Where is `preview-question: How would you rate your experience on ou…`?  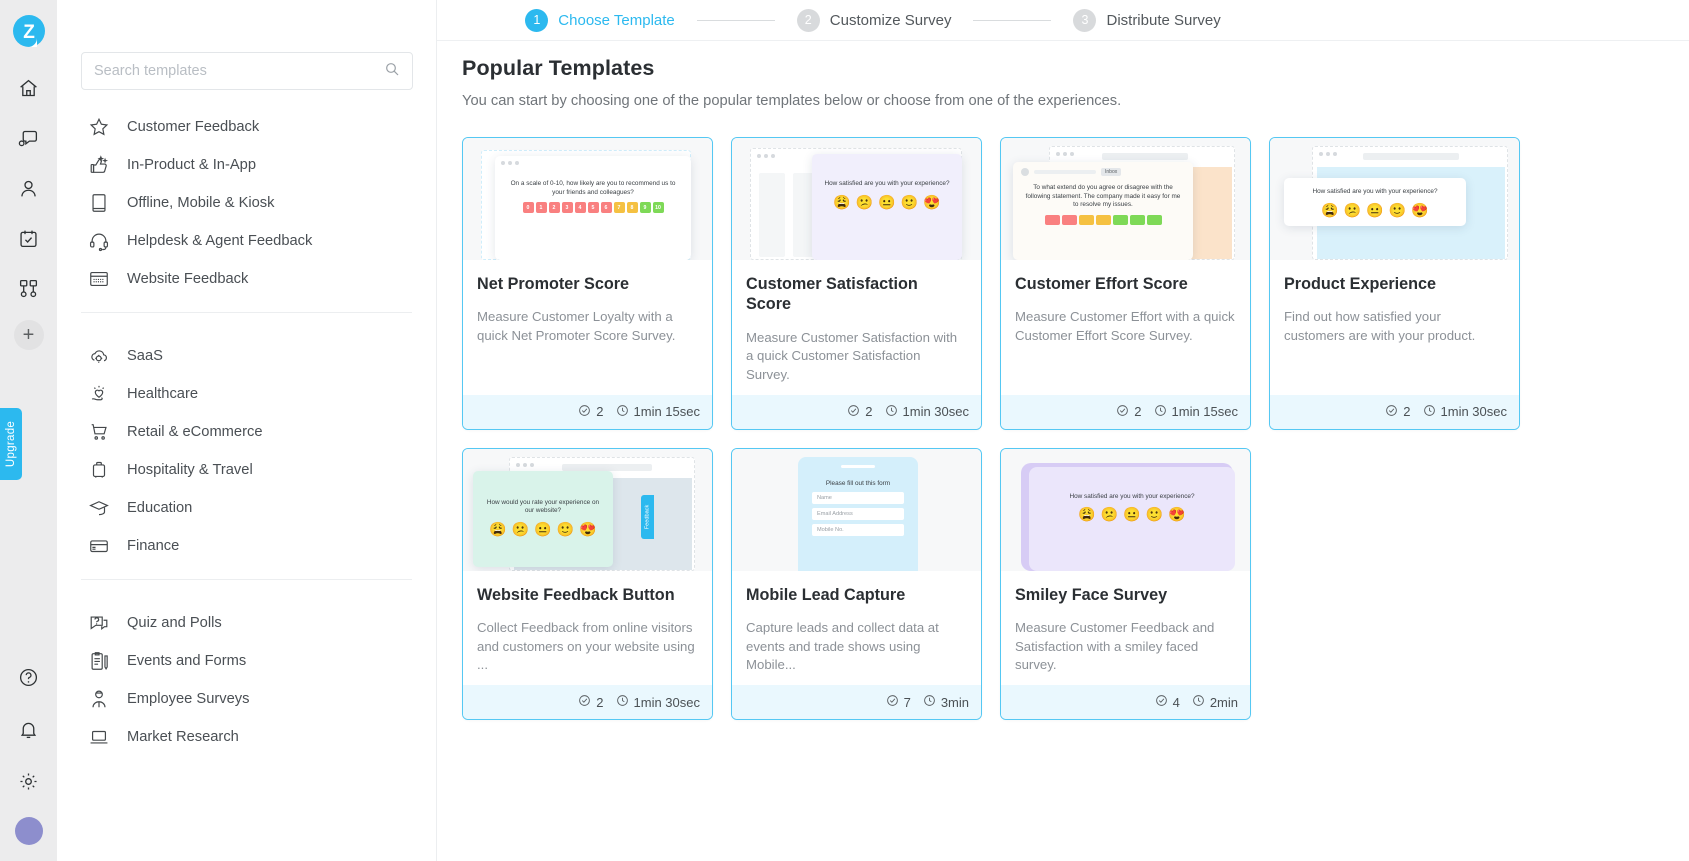 preview-question: How would you rate your experience on ou… is located at coordinates (543, 506).